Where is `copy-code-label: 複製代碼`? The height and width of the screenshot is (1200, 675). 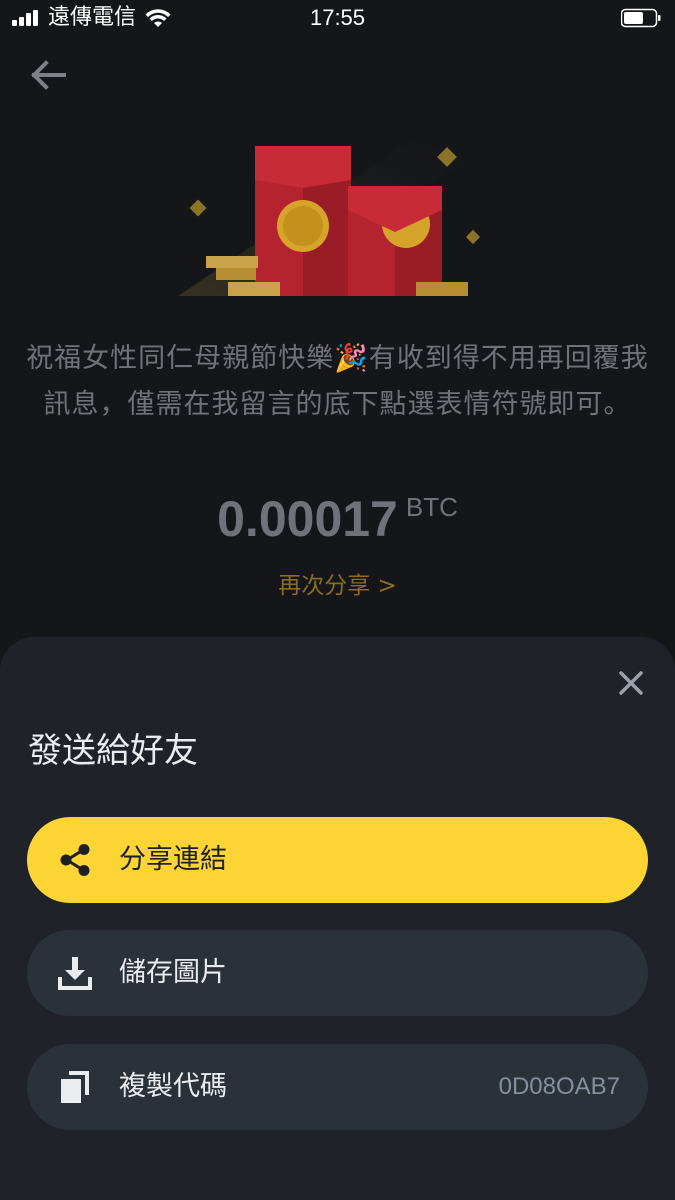 copy-code-label: 複製代碼 is located at coordinates (173, 1086).